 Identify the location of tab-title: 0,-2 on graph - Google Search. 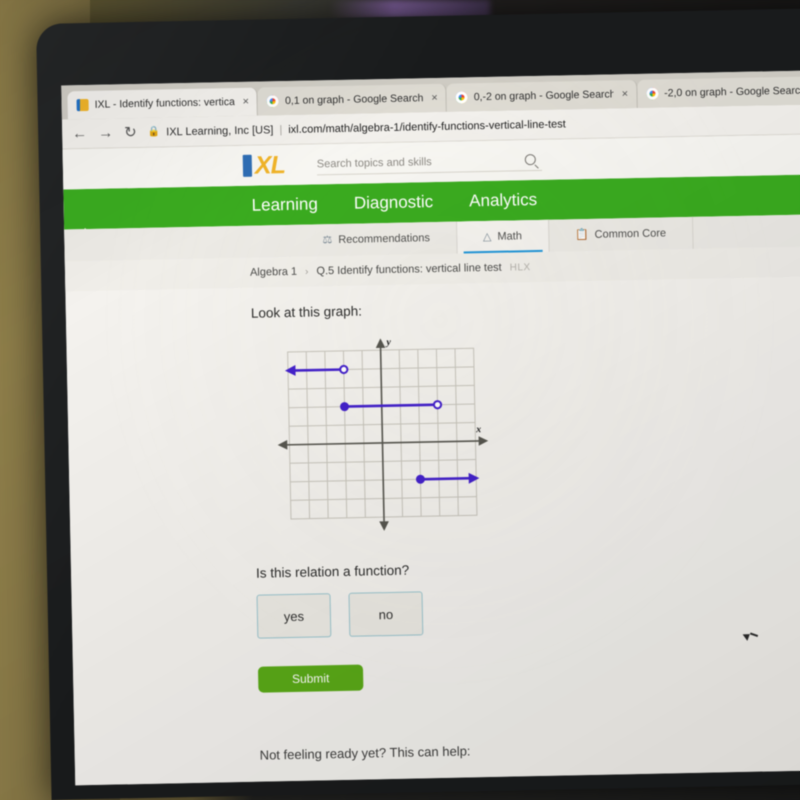
(543, 96).